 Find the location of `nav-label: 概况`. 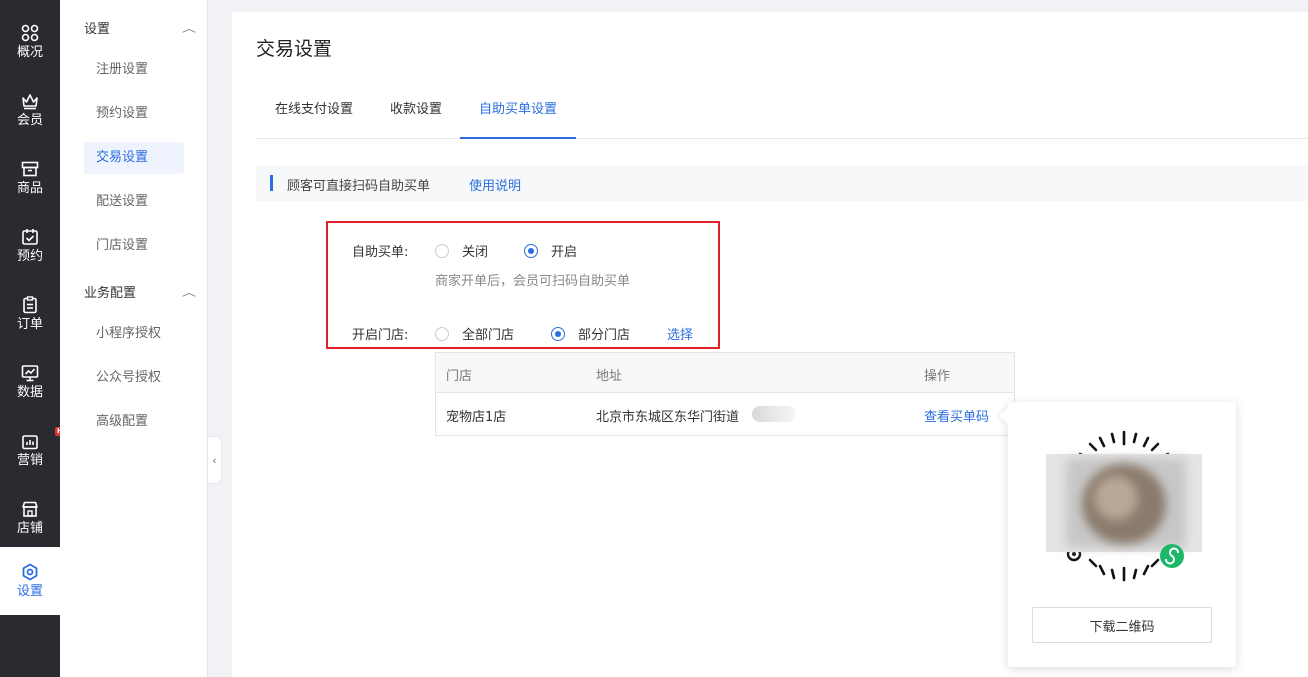

nav-label: 概况 is located at coordinates (29, 52).